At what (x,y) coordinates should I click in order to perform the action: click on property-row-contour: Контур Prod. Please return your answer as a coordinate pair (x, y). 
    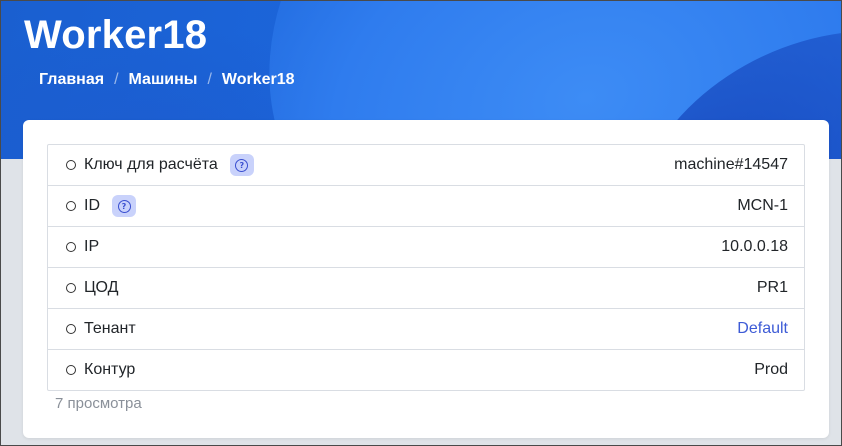
    Looking at the image, I should click on (426, 369).